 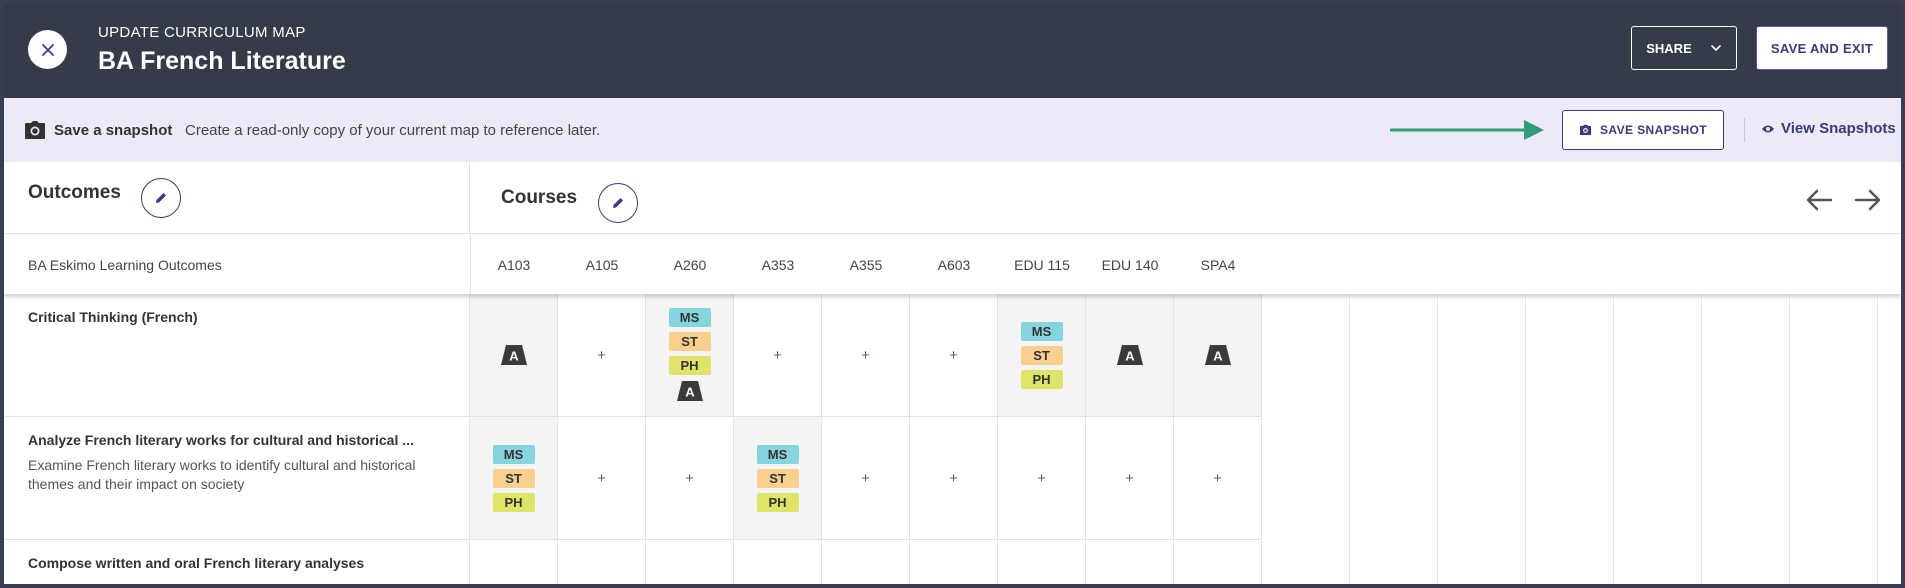 I want to click on view-snapshots-link: View Snapshots, so click(x=1828, y=128).